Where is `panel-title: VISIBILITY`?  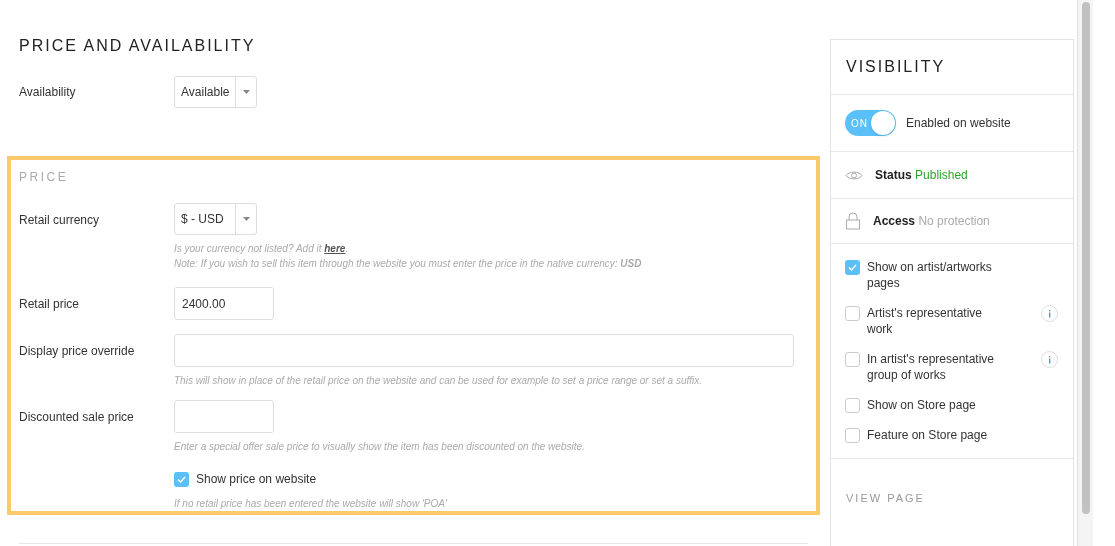
panel-title: VISIBILITY is located at coordinates (896, 67).